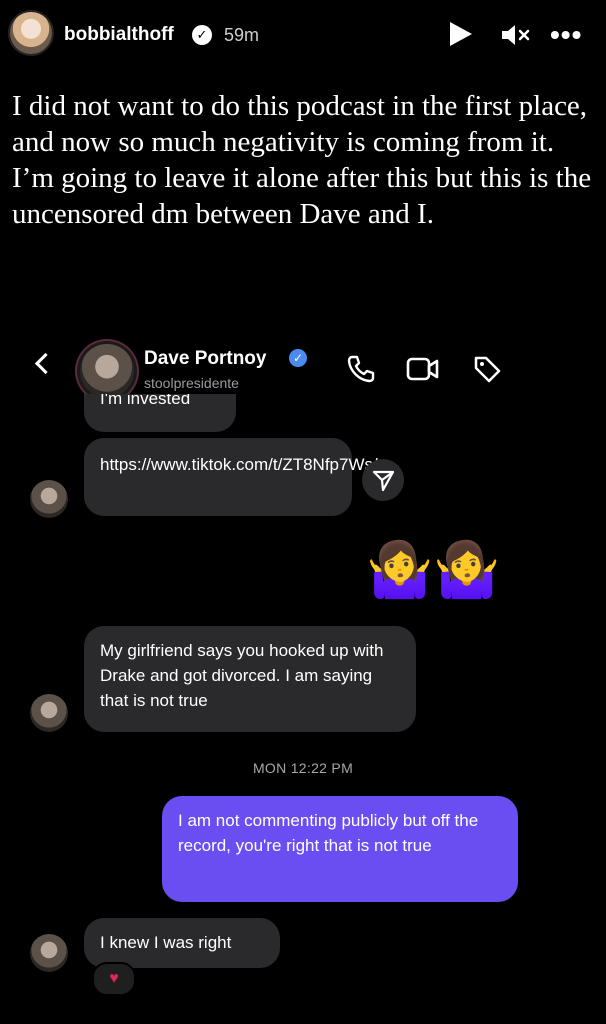 This screenshot has height=1024, width=606. What do you see at coordinates (433, 570) in the screenshot?
I see `emoji-message: 🤷‍♀️🤷‍♀️` at bounding box center [433, 570].